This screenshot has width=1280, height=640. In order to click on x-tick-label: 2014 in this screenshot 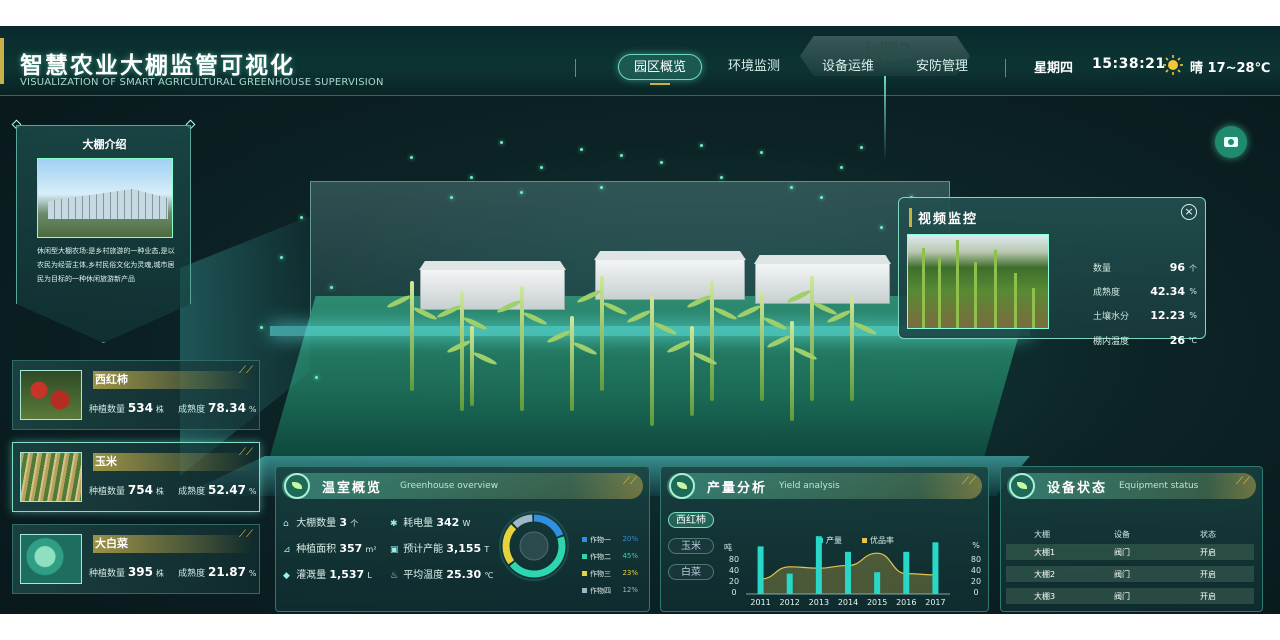, I will do `click(848, 602)`.